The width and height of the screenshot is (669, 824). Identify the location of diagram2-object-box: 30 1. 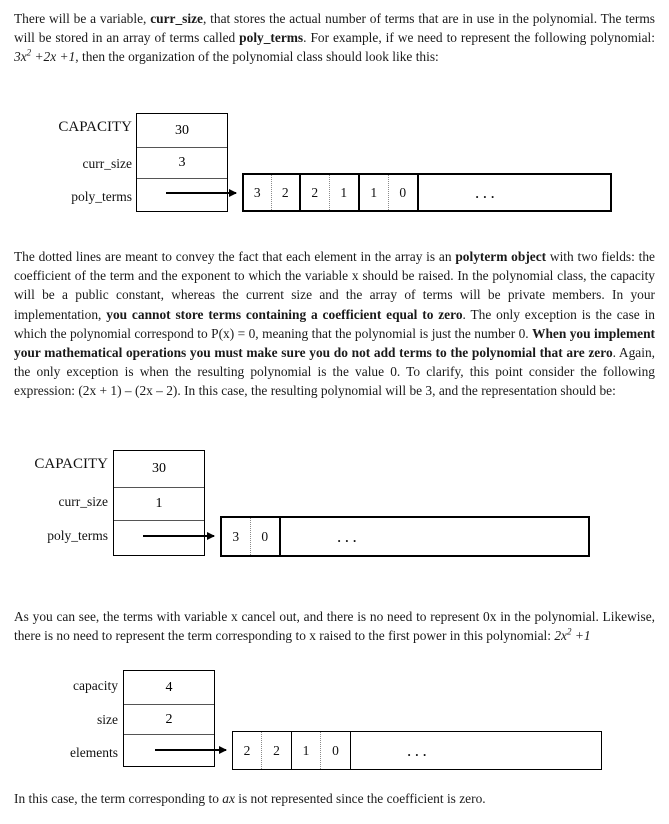
(159, 503).